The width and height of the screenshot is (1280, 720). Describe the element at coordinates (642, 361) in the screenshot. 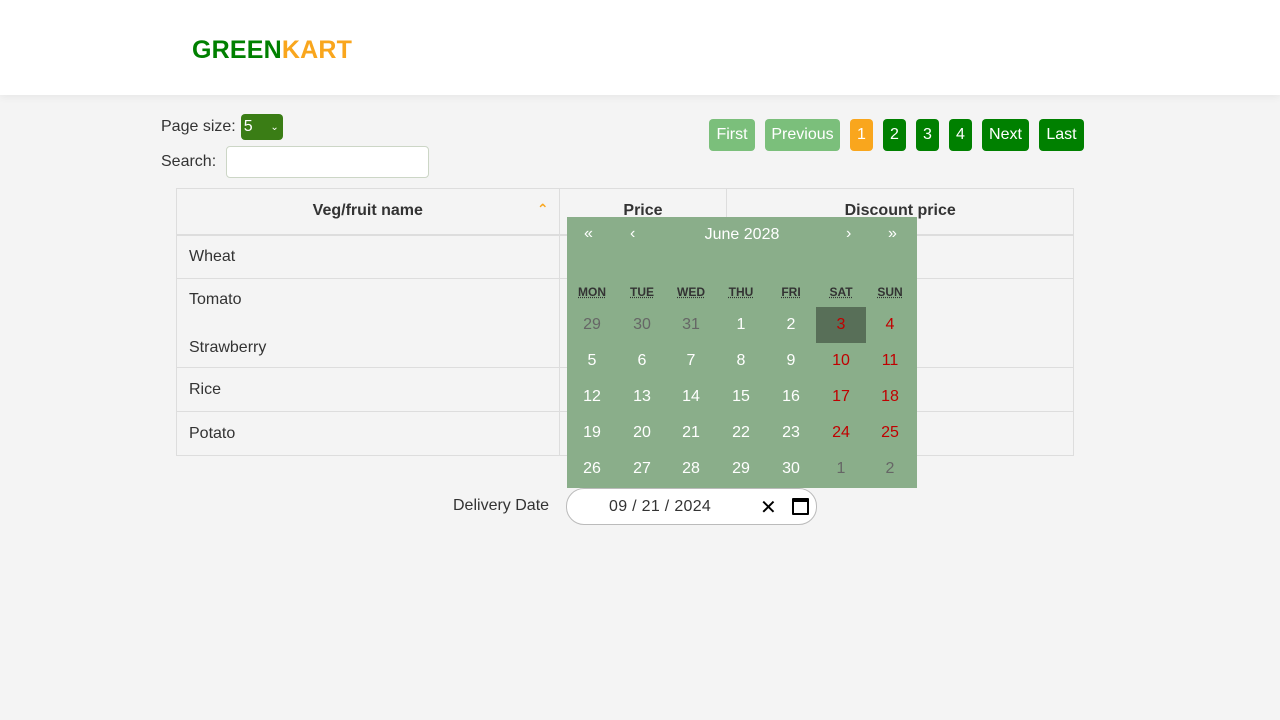

I see `calendar-day: 6` at that location.